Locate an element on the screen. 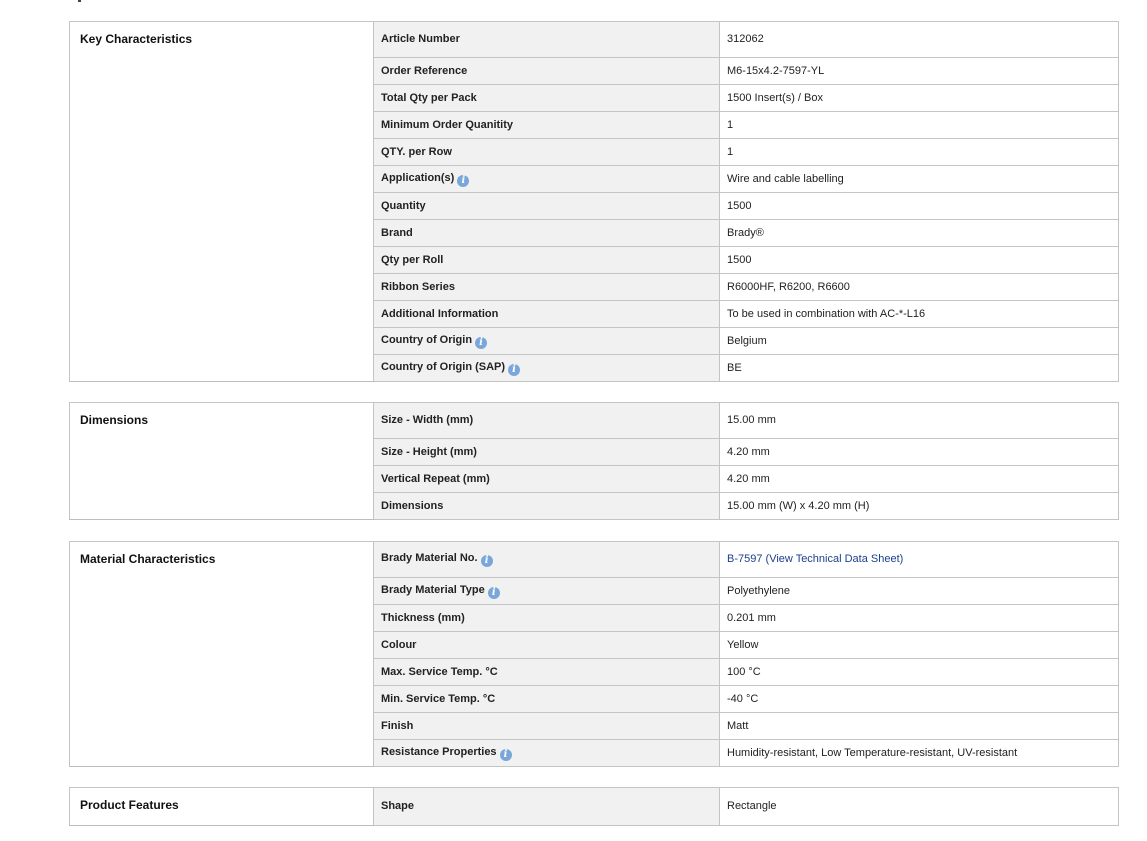 This screenshot has width=1147, height=841. property-label-cell: Brady Material No. i is located at coordinates (546, 559).